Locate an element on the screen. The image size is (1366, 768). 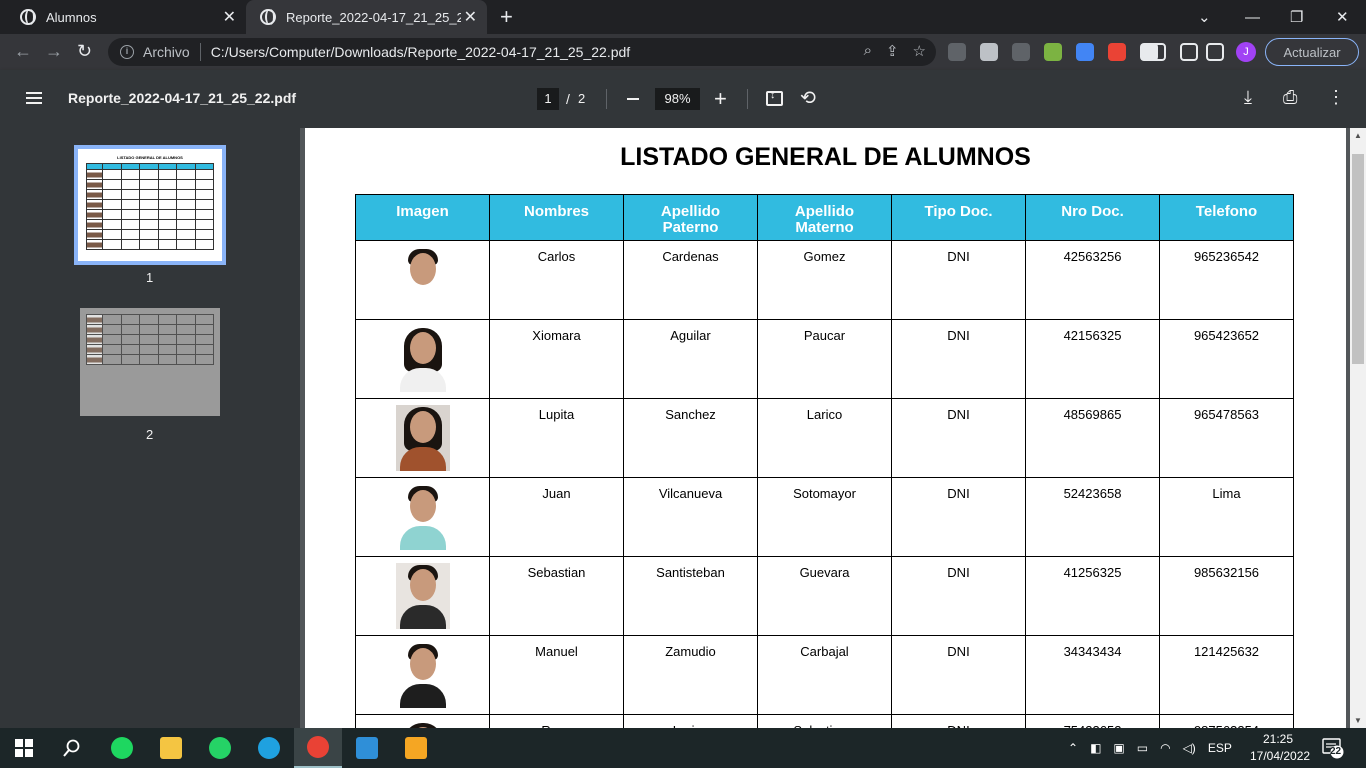
share-icon: ⇪ is located at coordinates (892, 51).